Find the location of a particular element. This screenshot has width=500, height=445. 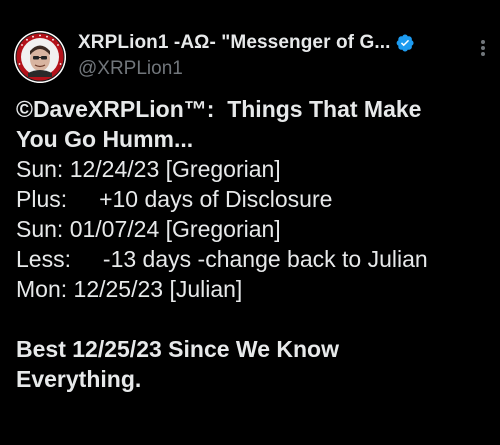

body-line: Less: -13 days -change back to Julian is located at coordinates (222, 259).